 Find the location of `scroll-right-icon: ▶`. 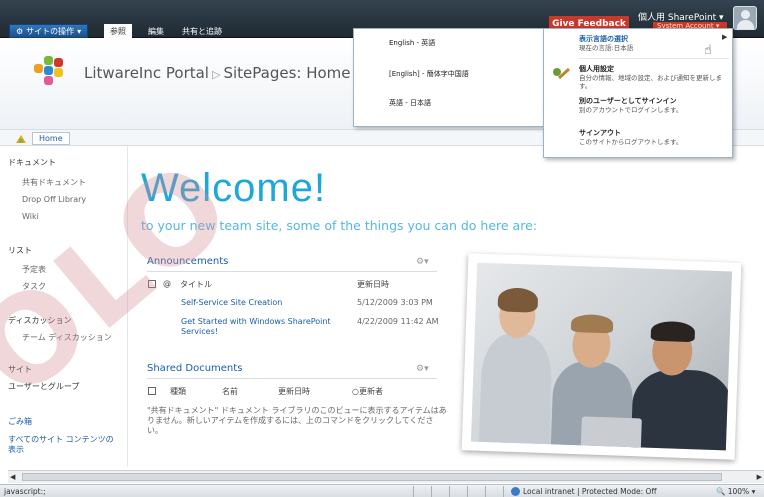

scroll-right-icon: ▶ is located at coordinates (759, 477).